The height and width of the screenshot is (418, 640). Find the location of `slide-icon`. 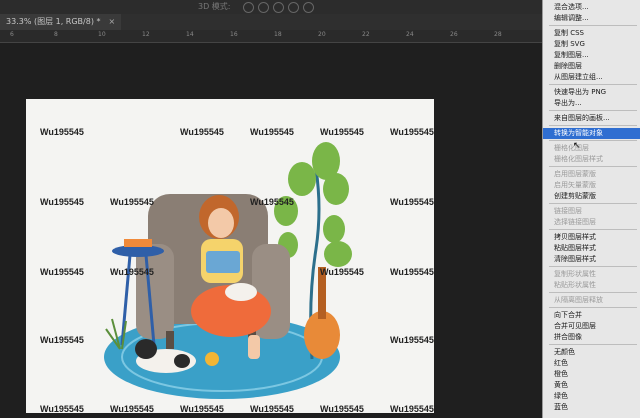

slide-icon is located at coordinates (293, 7).